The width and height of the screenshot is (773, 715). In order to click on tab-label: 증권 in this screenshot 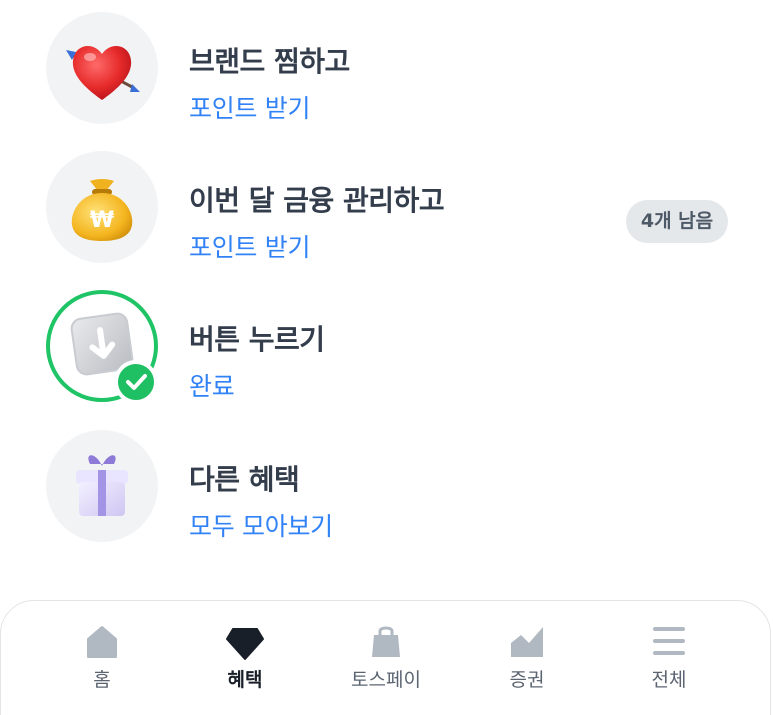, I will do `click(527, 680)`.